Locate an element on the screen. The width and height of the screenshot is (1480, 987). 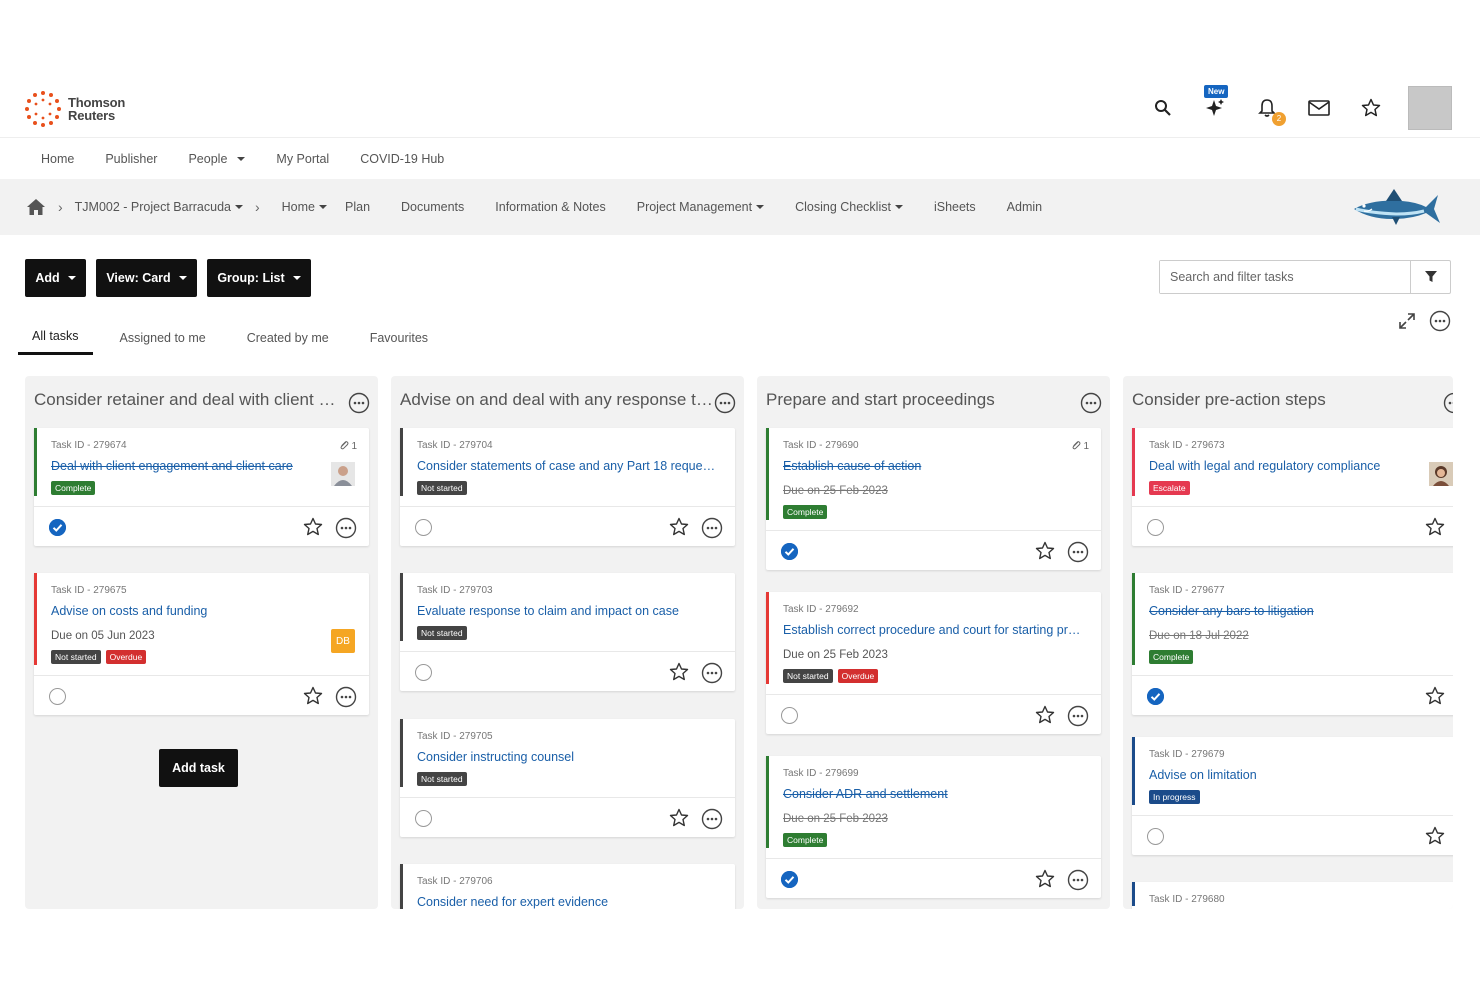
task-card: Task ID - 279680 is located at coordinates (1292, 895).